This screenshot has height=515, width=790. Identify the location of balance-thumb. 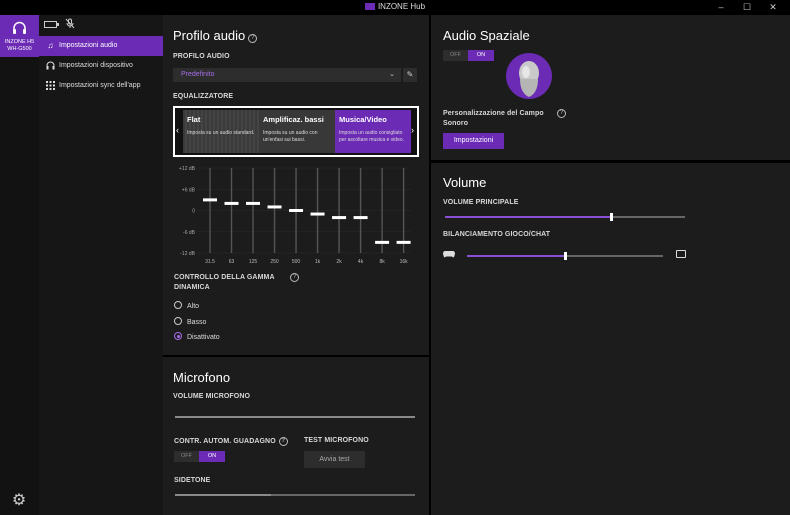
(565, 256).